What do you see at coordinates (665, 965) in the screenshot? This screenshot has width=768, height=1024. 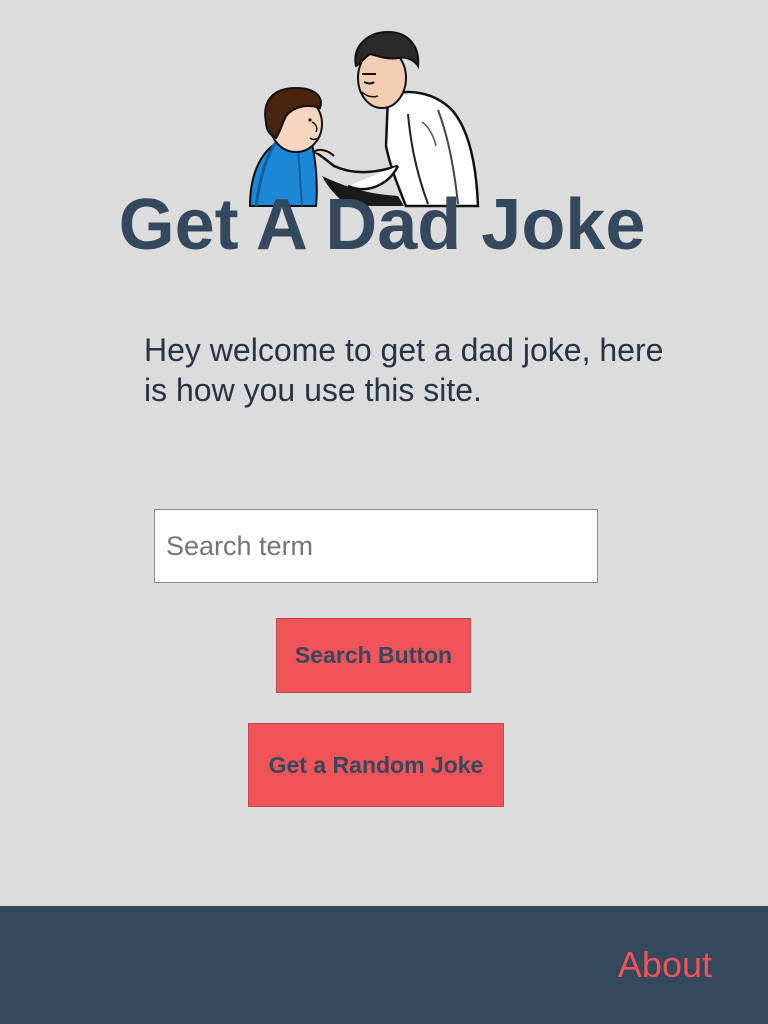 I see `about-link: About` at bounding box center [665, 965].